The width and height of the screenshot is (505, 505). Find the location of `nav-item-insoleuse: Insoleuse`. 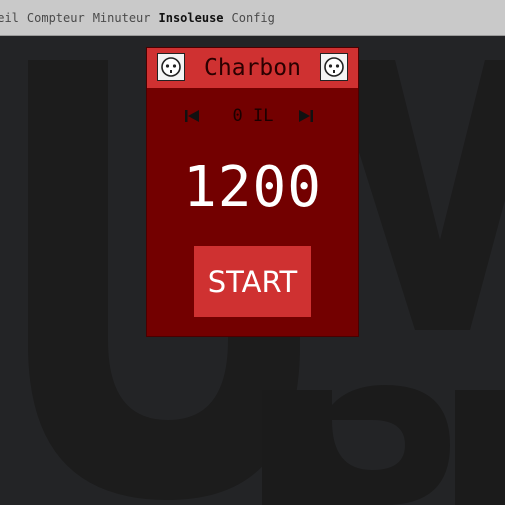

nav-item-insoleuse: Insoleuse is located at coordinates (191, 18).